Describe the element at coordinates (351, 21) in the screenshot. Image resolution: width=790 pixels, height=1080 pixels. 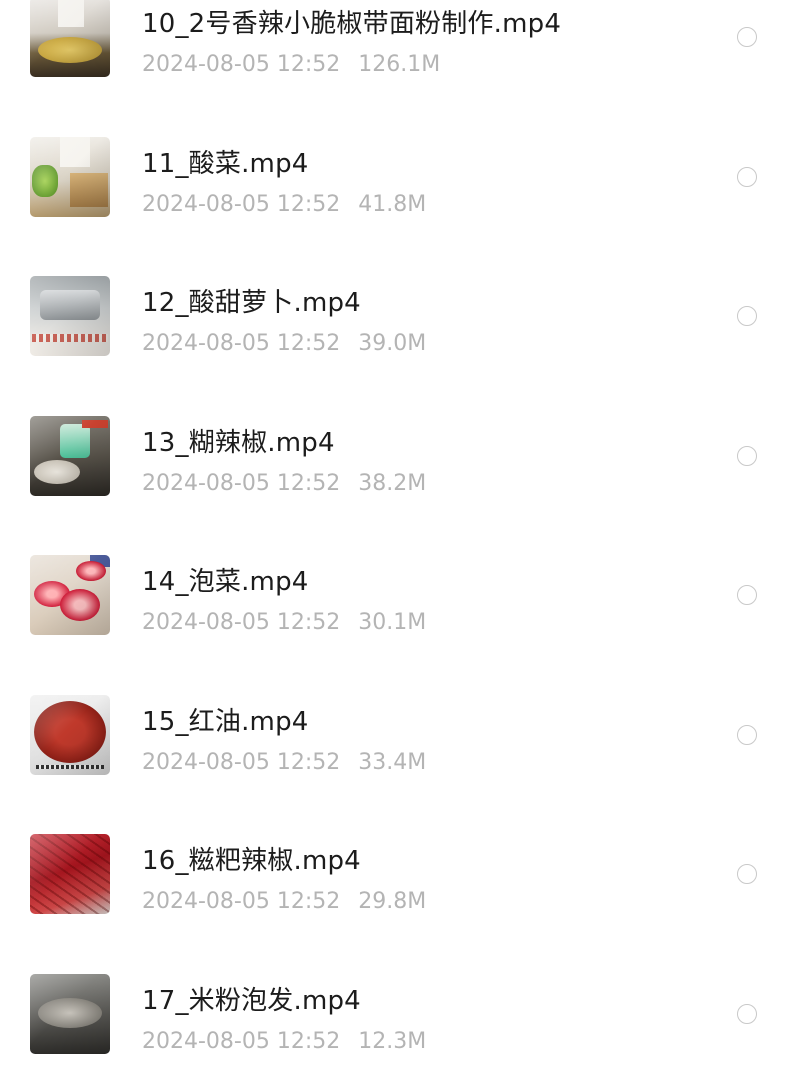
I see `file-name: 10_2号香辣小脆椒带面粉制作.mp4` at that location.